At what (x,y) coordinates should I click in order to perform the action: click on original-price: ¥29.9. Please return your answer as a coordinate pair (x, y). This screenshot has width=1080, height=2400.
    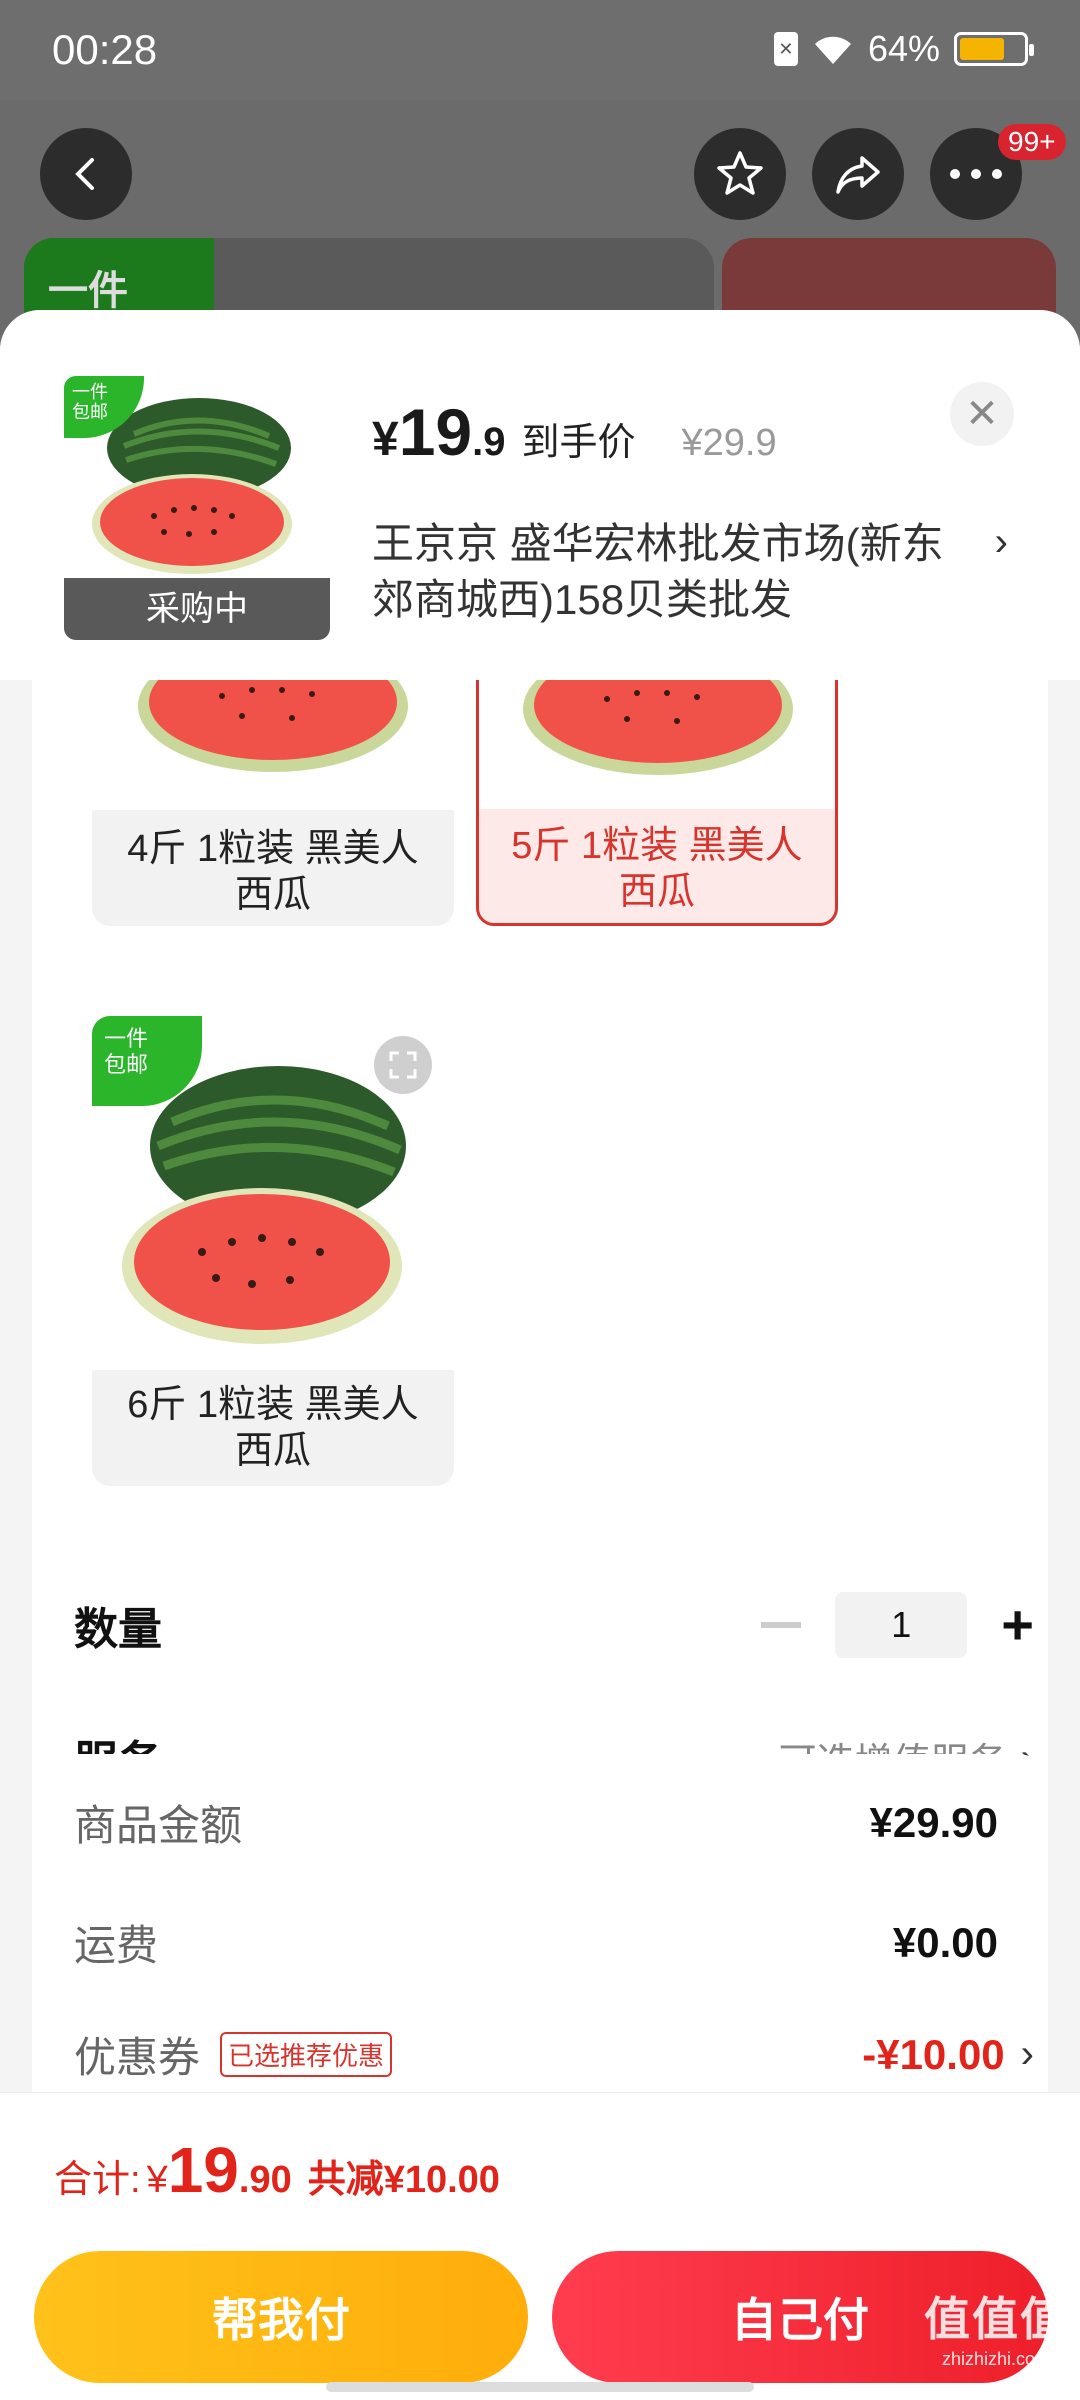
    Looking at the image, I should click on (729, 443).